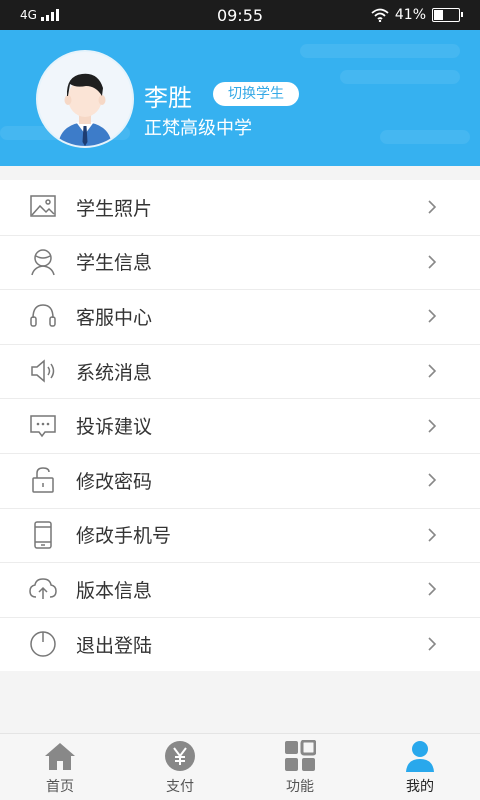 Image resolution: width=480 pixels, height=800 pixels. Describe the element at coordinates (49, 15) in the screenshot. I see `signal-icon` at that location.